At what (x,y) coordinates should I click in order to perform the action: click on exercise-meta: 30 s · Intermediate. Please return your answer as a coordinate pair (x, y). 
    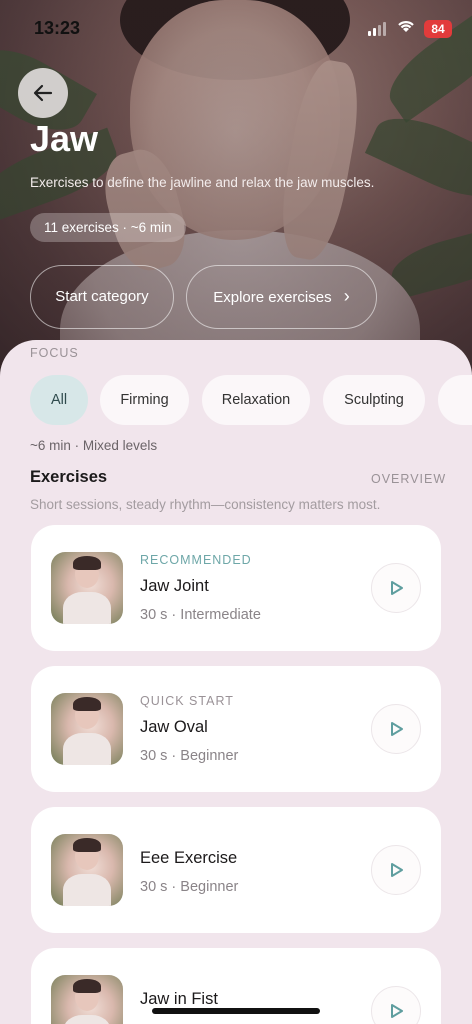
    Looking at the image, I should click on (200, 615).